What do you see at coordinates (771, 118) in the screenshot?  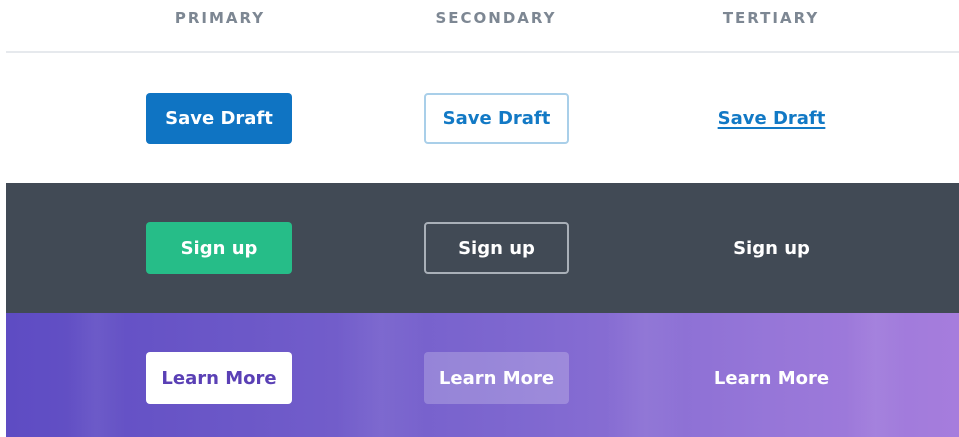 I see `save-draft-tertiary-button: Save Draft` at bounding box center [771, 118].